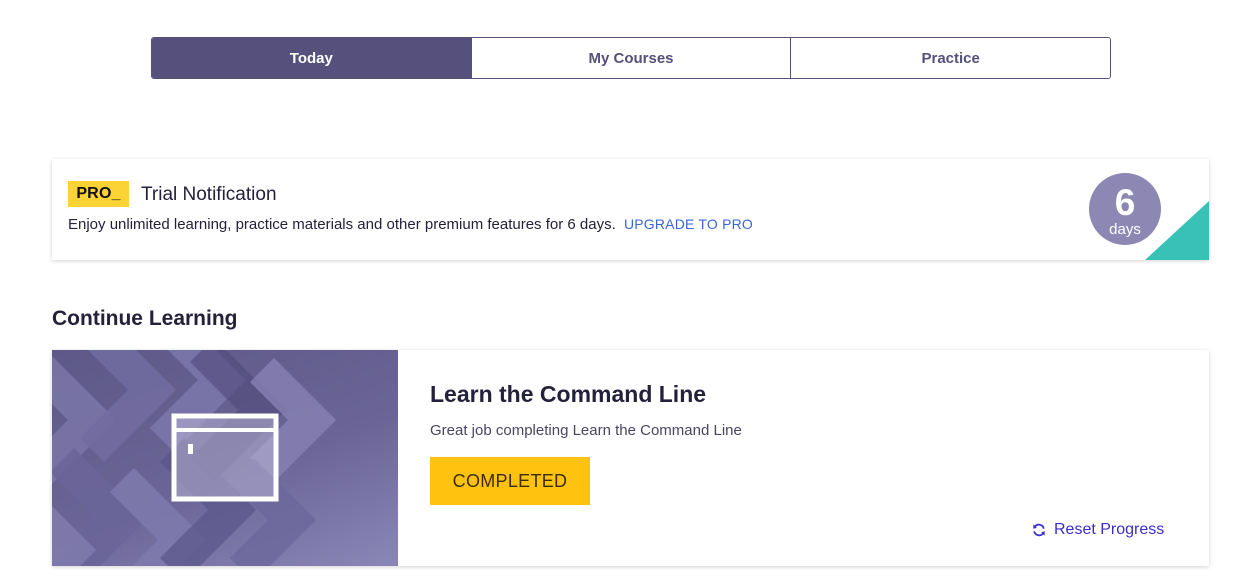 This screenshot has width=1243, height=584. I want to click on browser-window-icon, so click(225, 457).